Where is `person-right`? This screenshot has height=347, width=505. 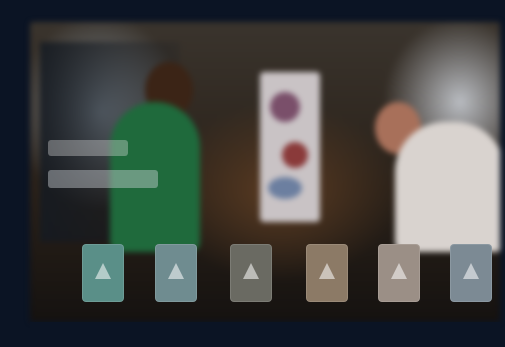
person-right is located at coordinates (447, 187).